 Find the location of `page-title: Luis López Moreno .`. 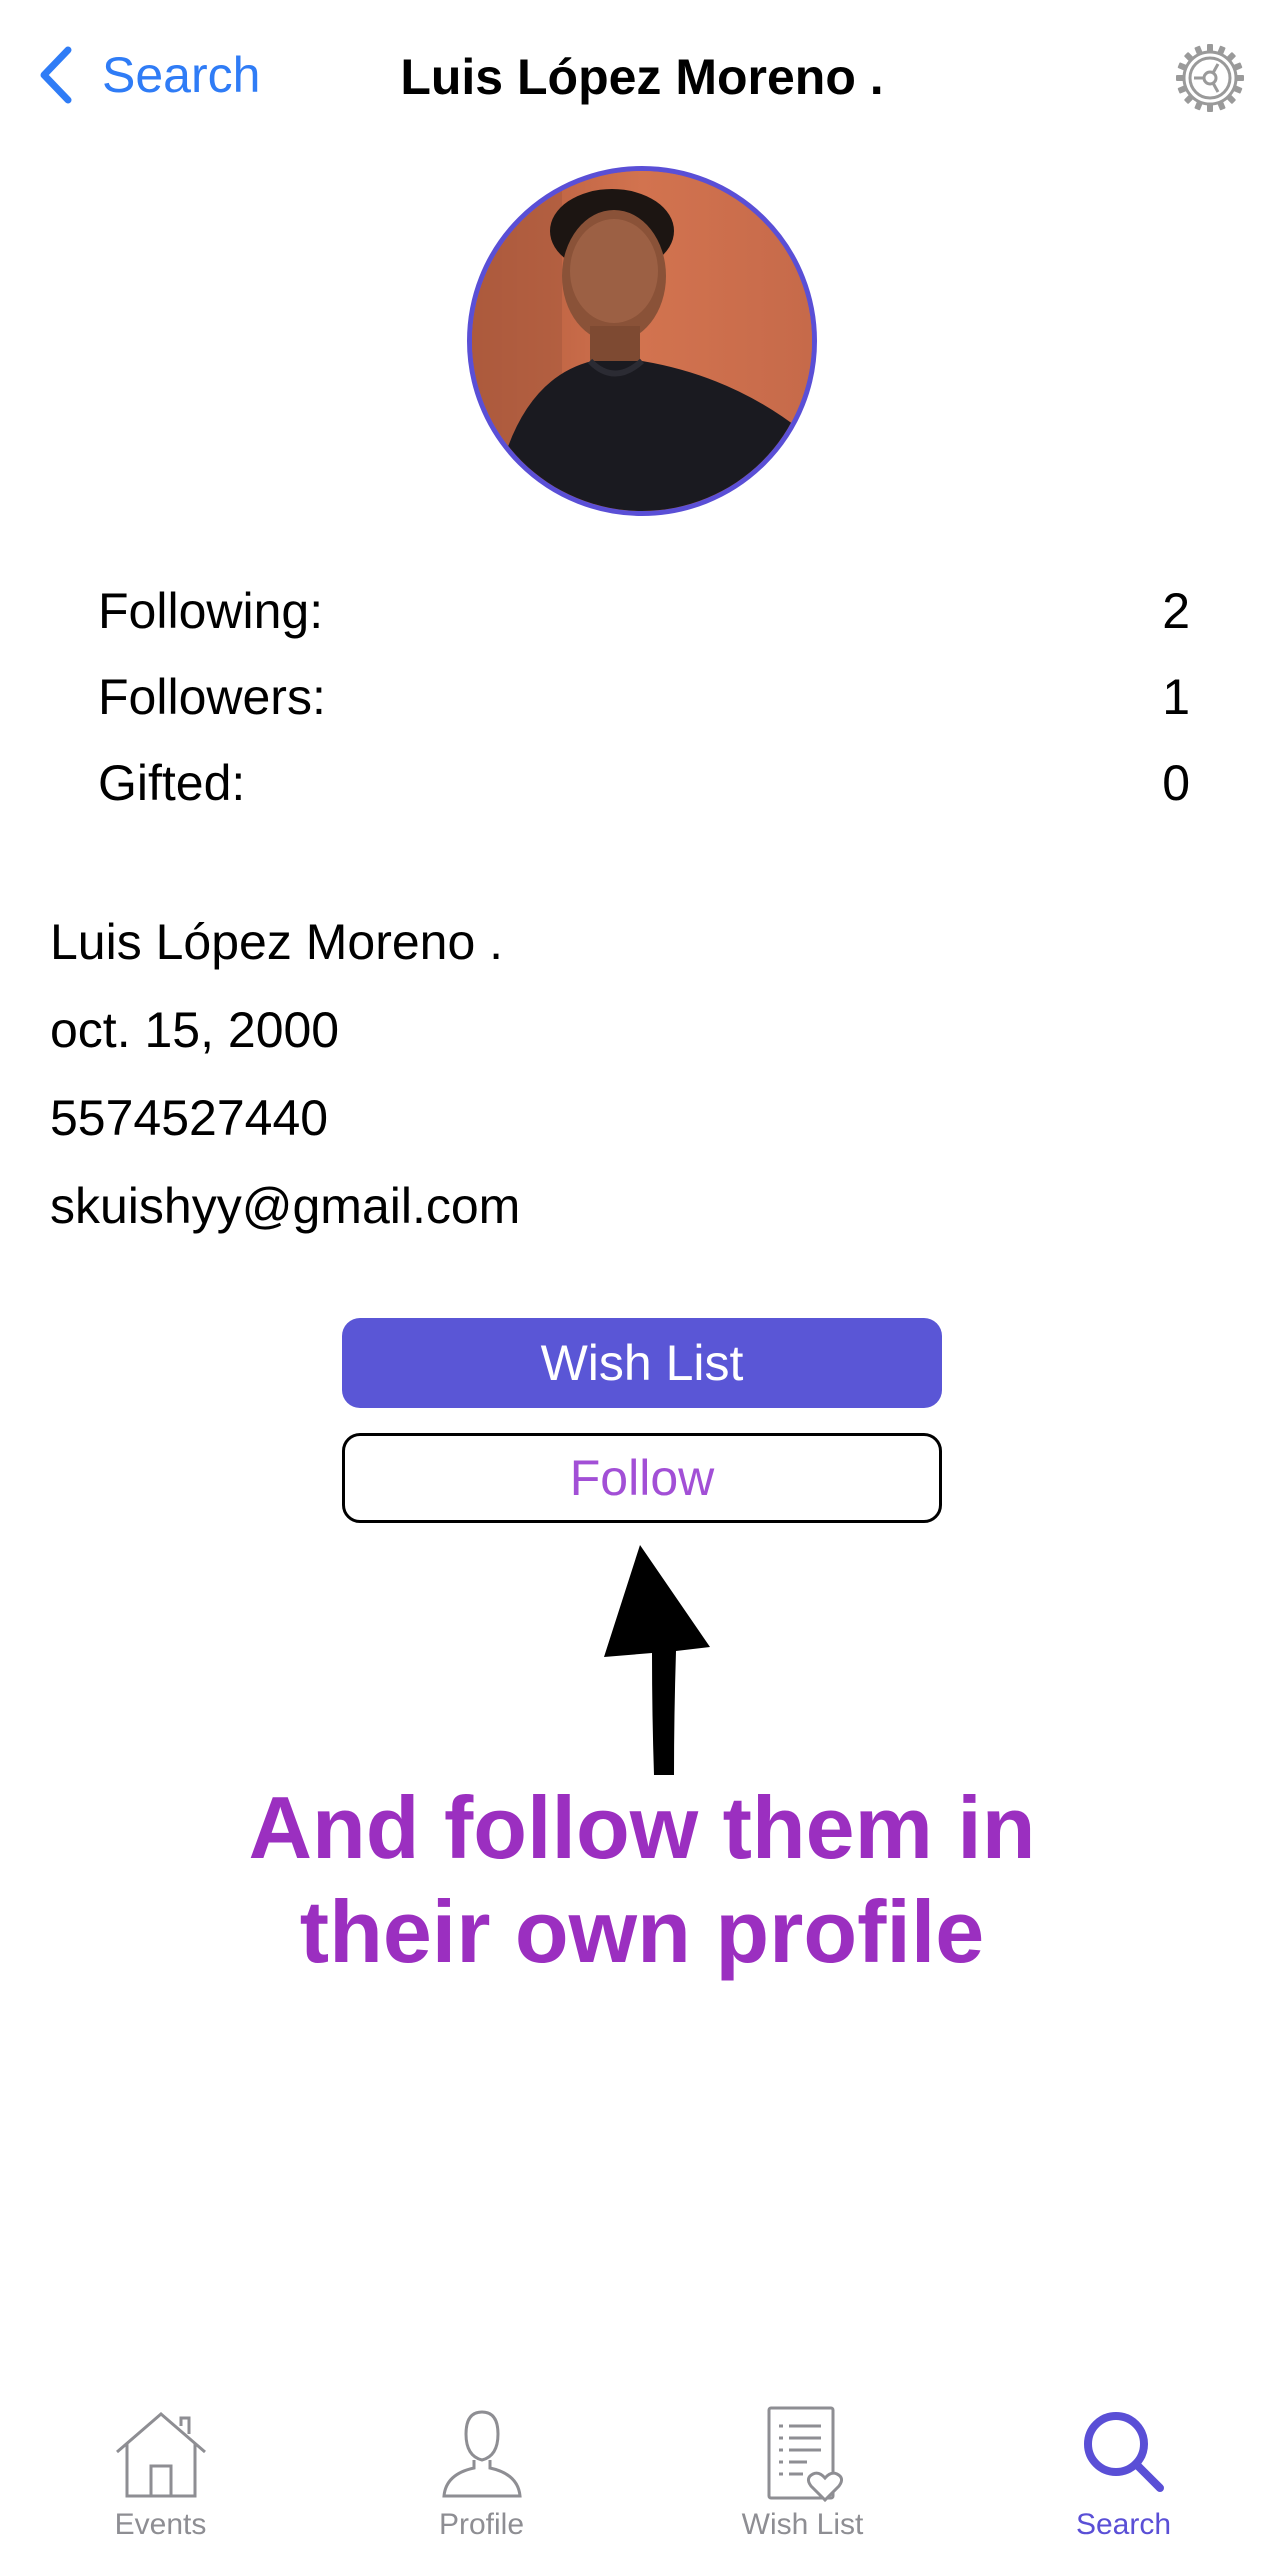

page-title: Luis López Moreno . is located at coordinates (642, 77).